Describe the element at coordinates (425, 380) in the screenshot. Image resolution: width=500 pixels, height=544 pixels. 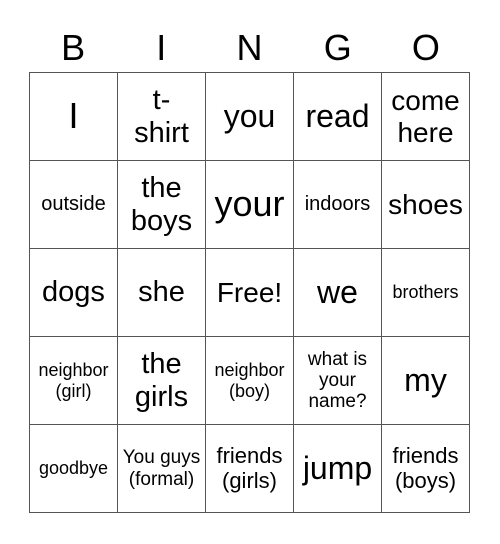
I see `bingo-cell: my` at that location.